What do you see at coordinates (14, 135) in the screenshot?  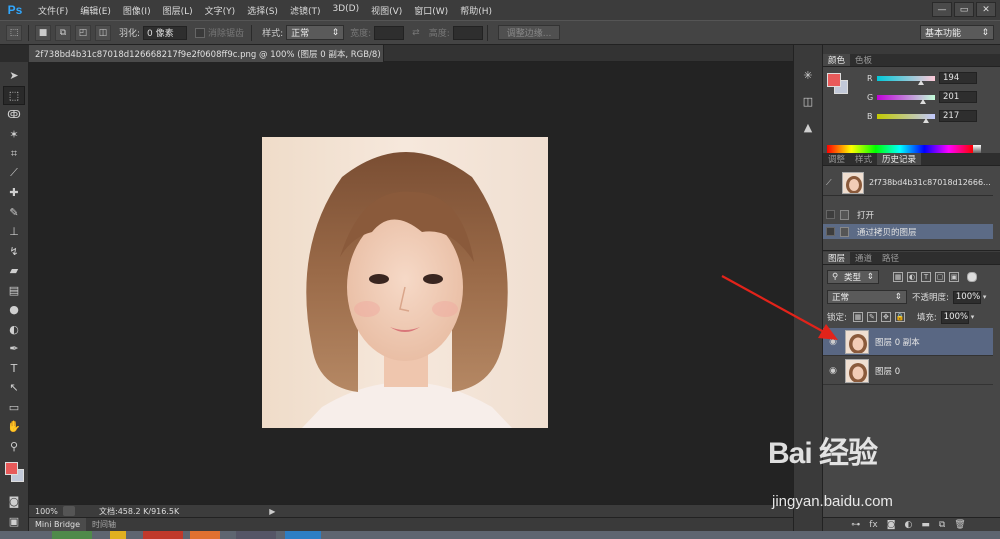 I see `magic-wand-icon: ✶` at bounding box center [14, 135].